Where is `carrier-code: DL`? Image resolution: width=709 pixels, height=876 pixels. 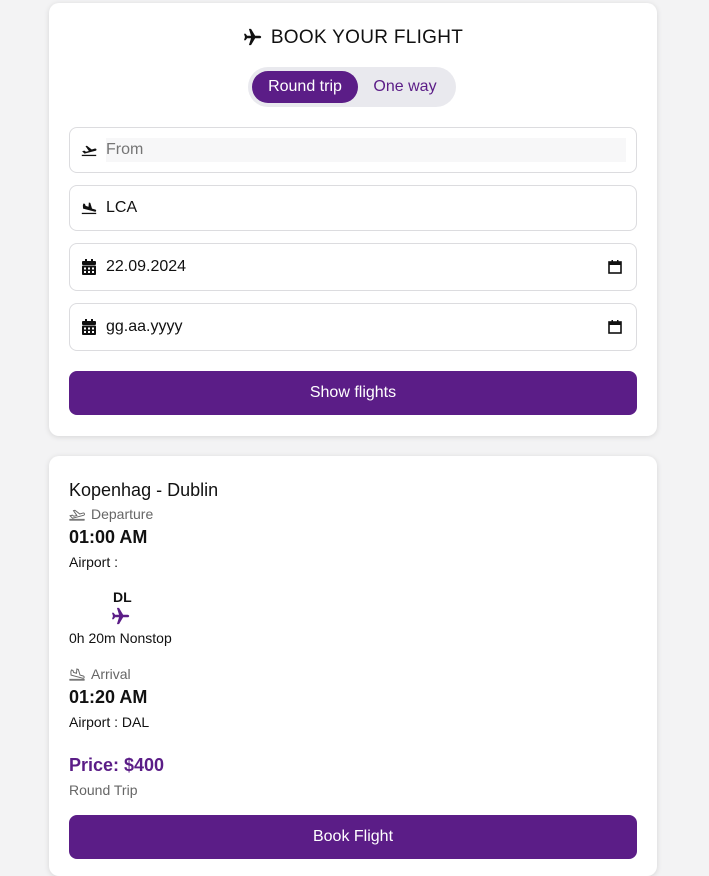
carrier-code: DL is located at coordinates (122, 597).